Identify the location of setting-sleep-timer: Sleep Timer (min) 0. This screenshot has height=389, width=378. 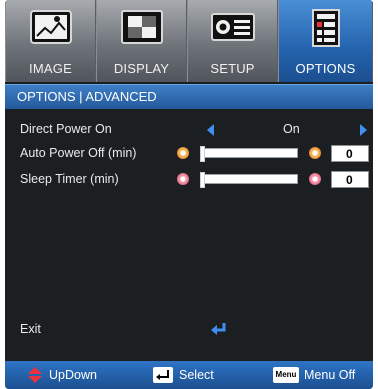
(189, 180).